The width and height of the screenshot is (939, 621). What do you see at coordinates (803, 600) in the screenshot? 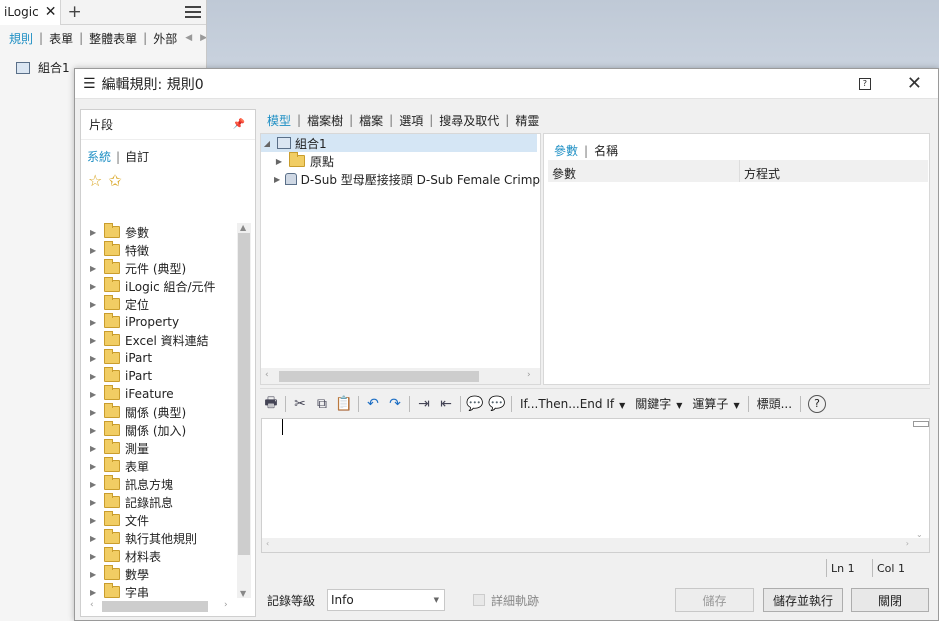
I see `save-run-button: 儲存並執行` at bounding box center [803, 600].